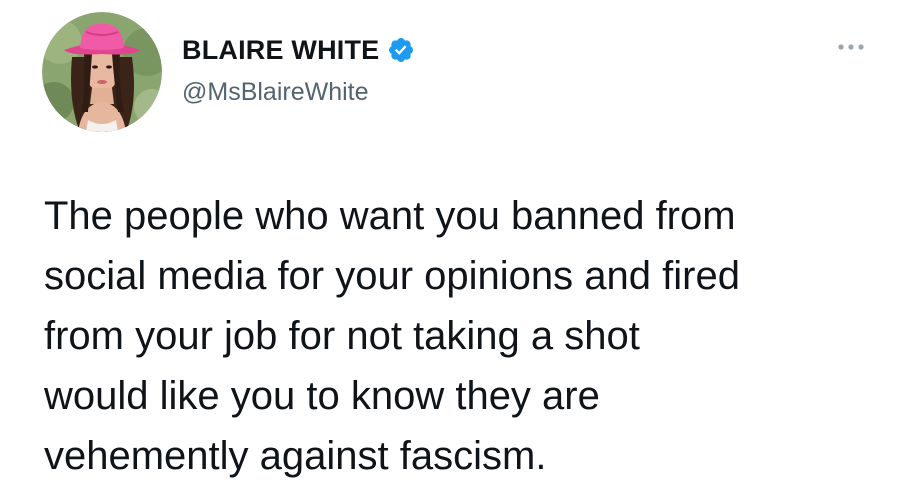  What do you see at coordinates (295, 456) in the screenshot?
I see `tweet-text-line: vehemently against fascism.` at bounding box center [295, 456].